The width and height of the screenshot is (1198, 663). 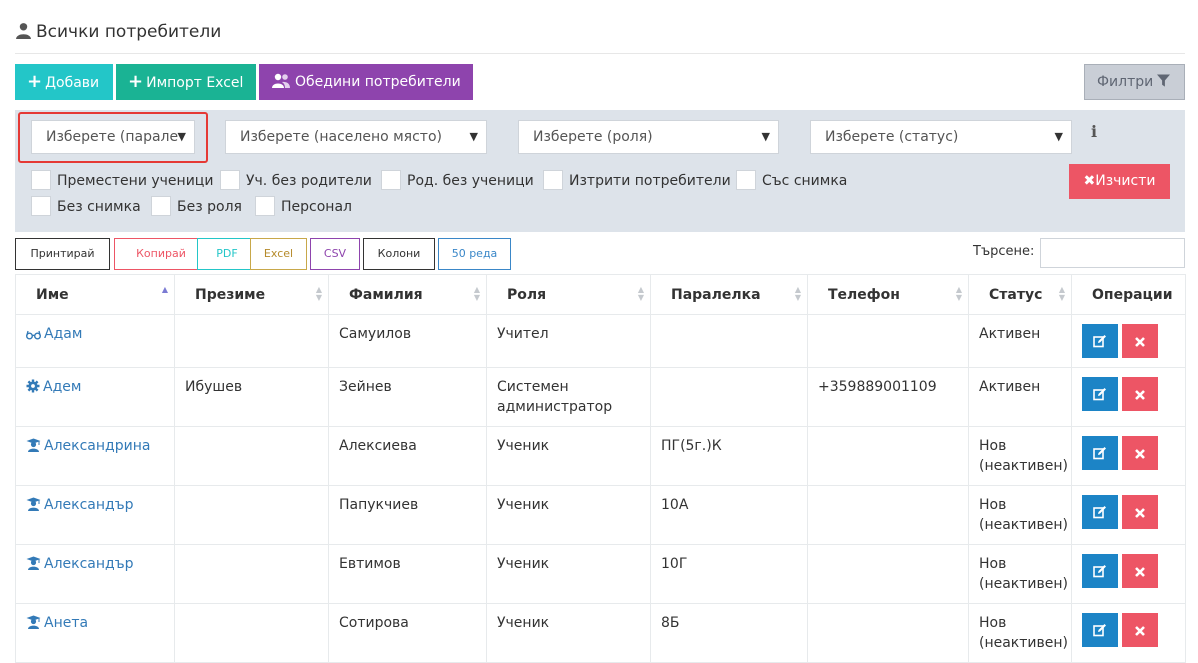 I want to click on column-header-role: Роля ▲ ▼, so click(x=568, y=294).